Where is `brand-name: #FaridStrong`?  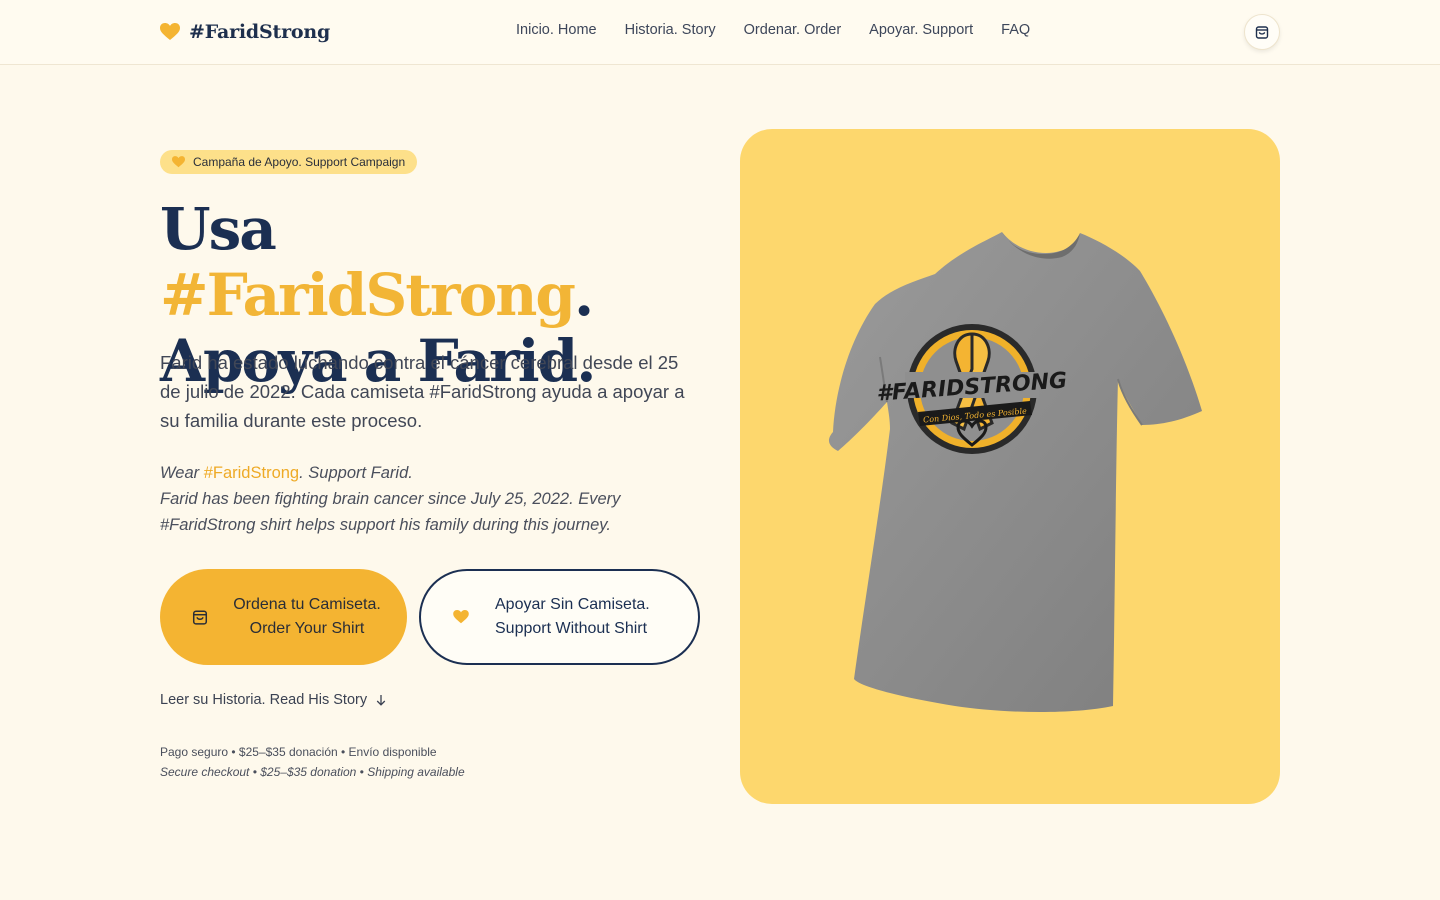 brand-name: #FaridStrong is located at coordinates (260, 32).